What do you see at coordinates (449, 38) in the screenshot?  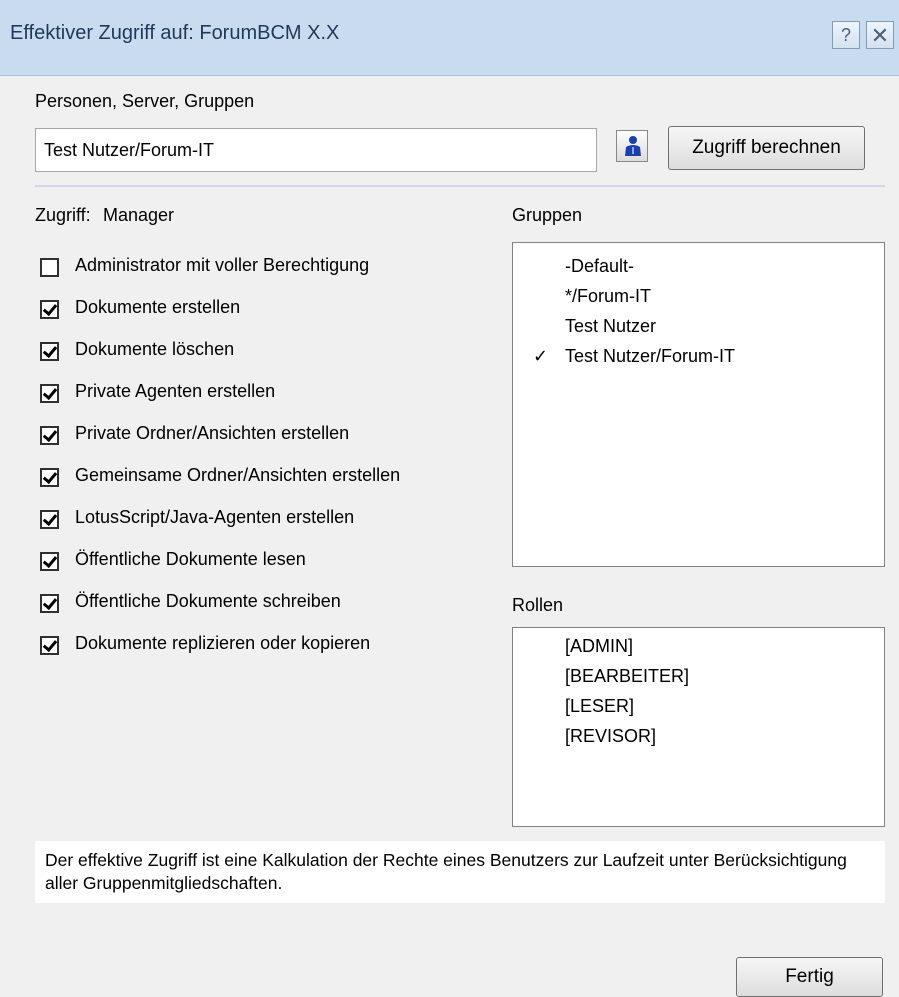 I see `title-bar: Effektiver Zugriff auf: ForumBCM X.X ? ✕` at bounding box center [449, 38].